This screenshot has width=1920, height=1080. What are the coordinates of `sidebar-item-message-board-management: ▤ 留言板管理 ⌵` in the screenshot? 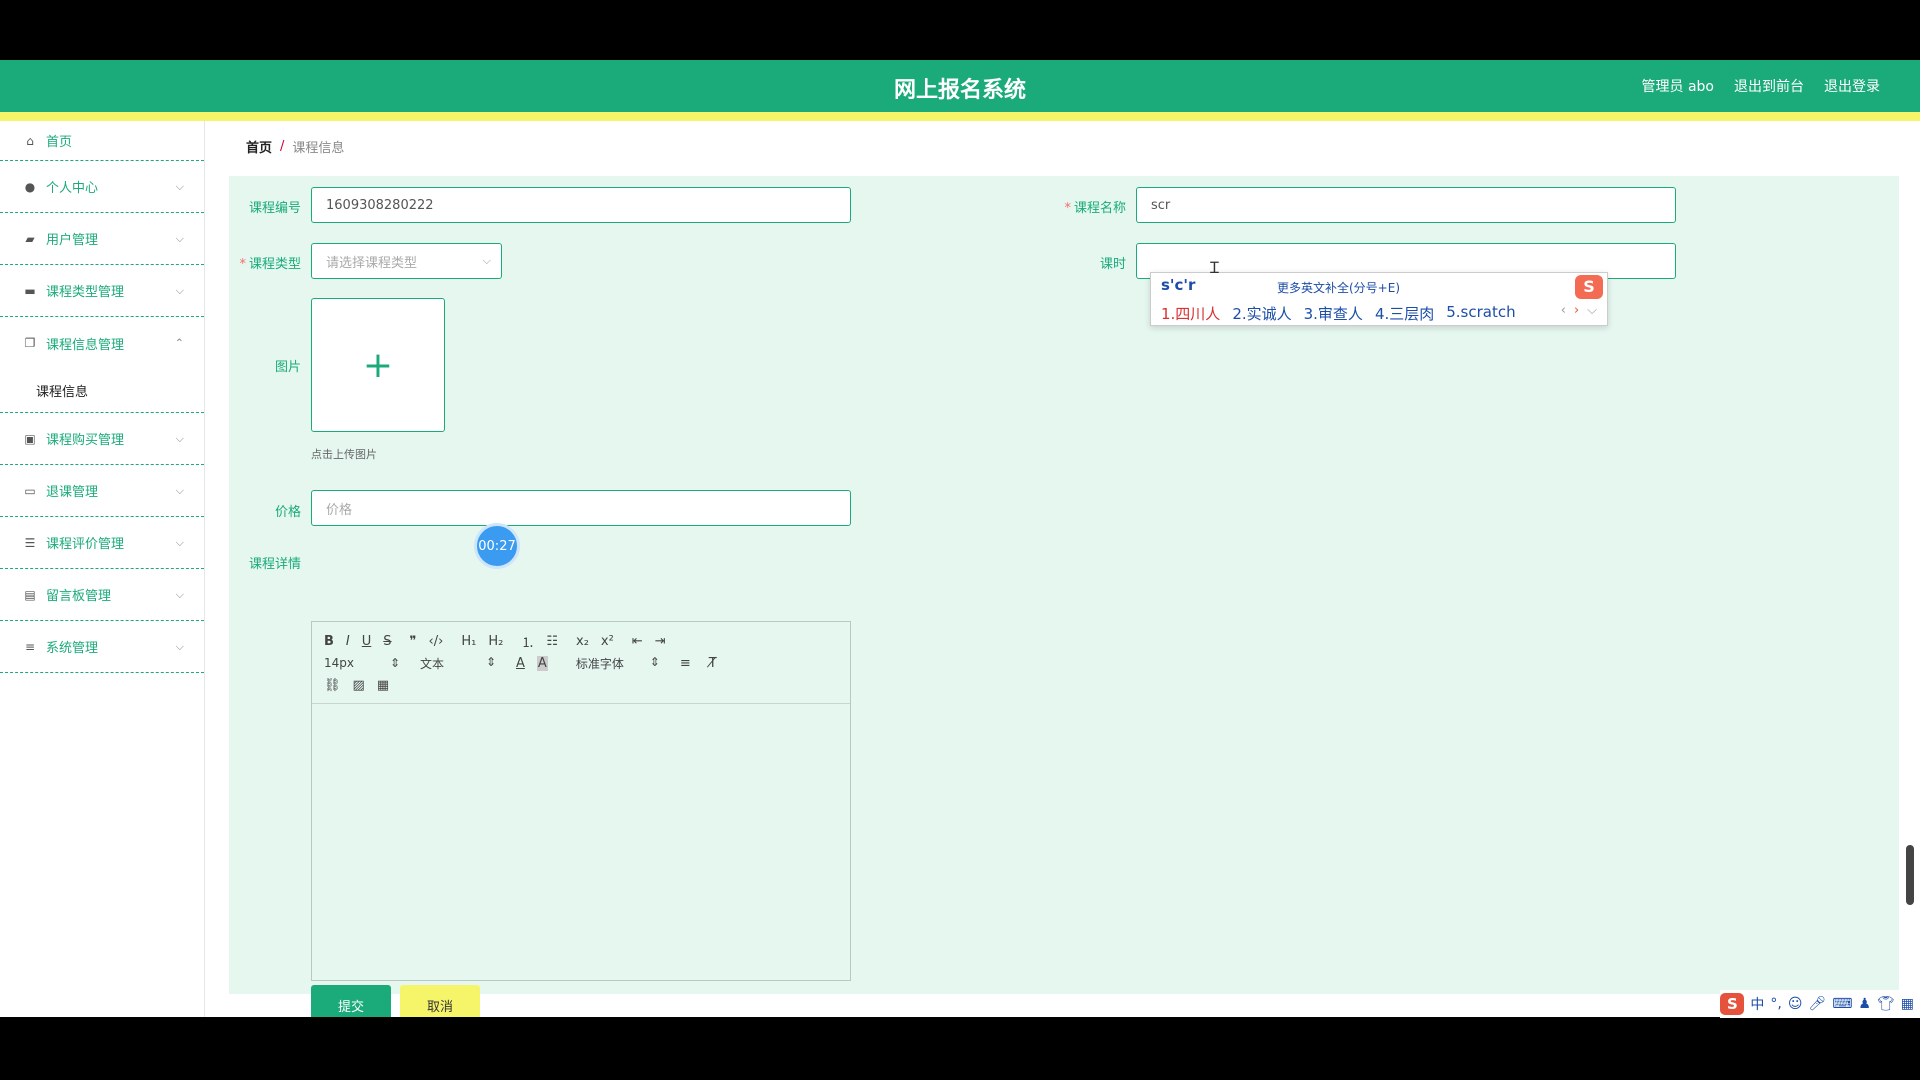 It's located at (102, 595).